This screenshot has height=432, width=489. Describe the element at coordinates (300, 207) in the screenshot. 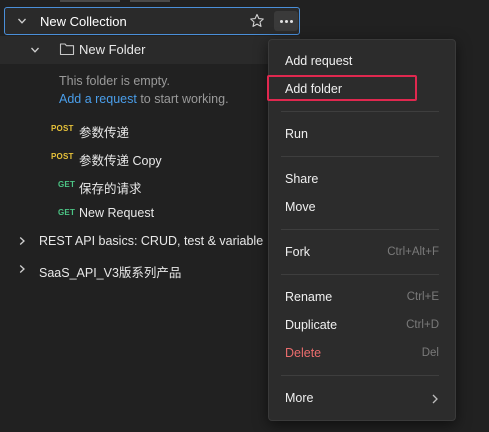

I see `menu-item-label: Move` at that location.